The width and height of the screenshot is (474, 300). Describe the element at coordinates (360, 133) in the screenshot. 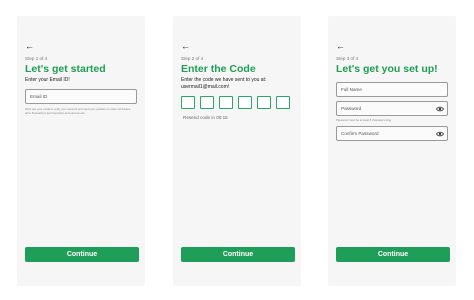

I see `confirm-password-placeholder: Confirm Password` at that location.